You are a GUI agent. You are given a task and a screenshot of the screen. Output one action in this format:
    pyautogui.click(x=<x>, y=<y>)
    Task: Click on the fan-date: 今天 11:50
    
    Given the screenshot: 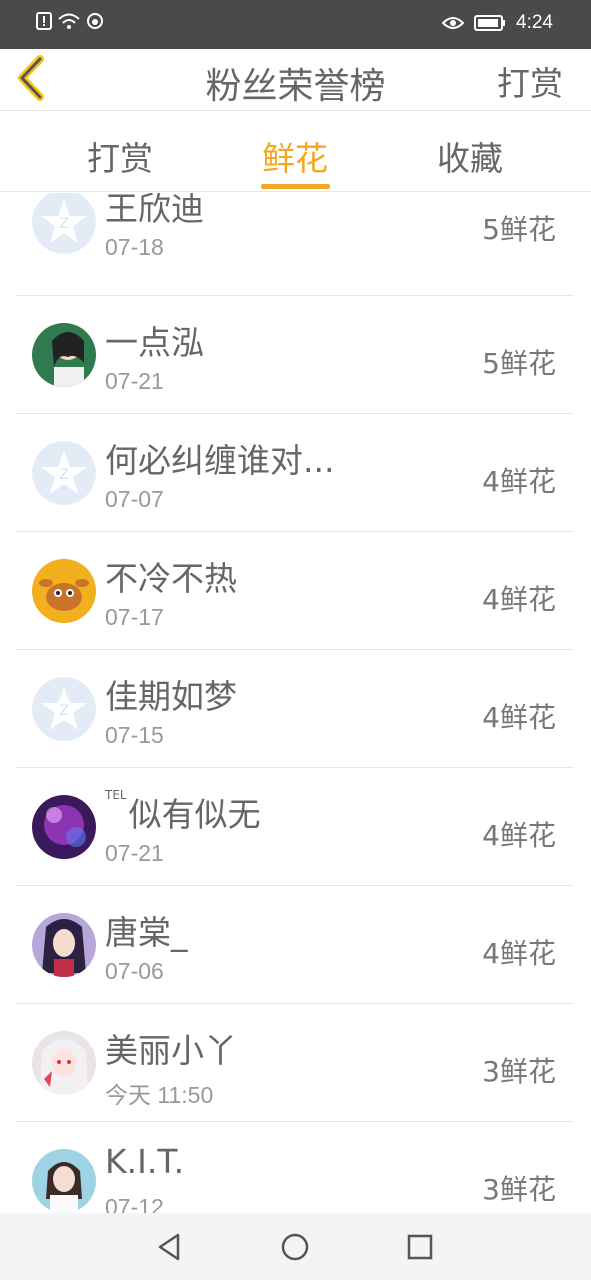 What is the action you would take?
    pyautogui.click(x=159, y=1095)
    